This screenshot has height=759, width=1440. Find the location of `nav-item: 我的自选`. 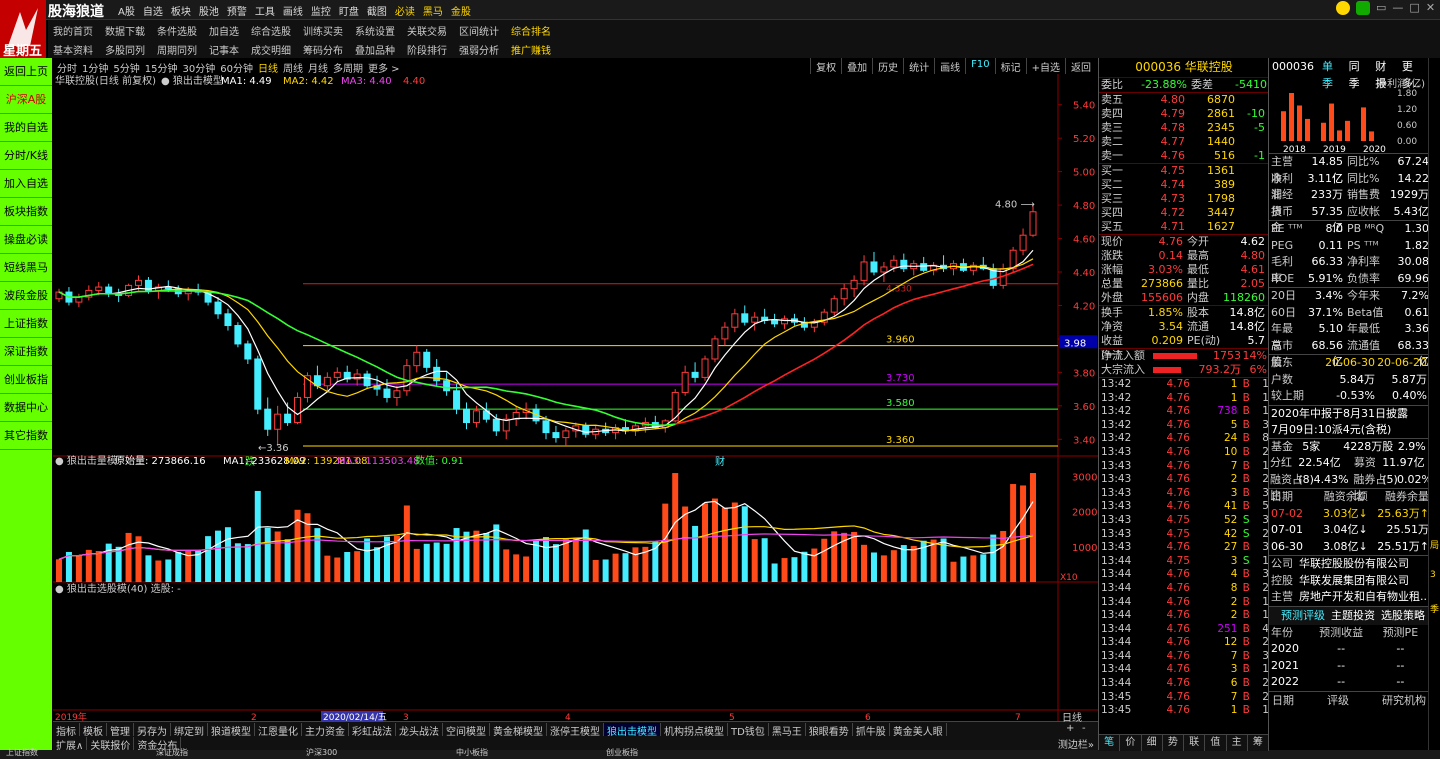

nav-item: 我的自选 is located at coordinates (26, 128).